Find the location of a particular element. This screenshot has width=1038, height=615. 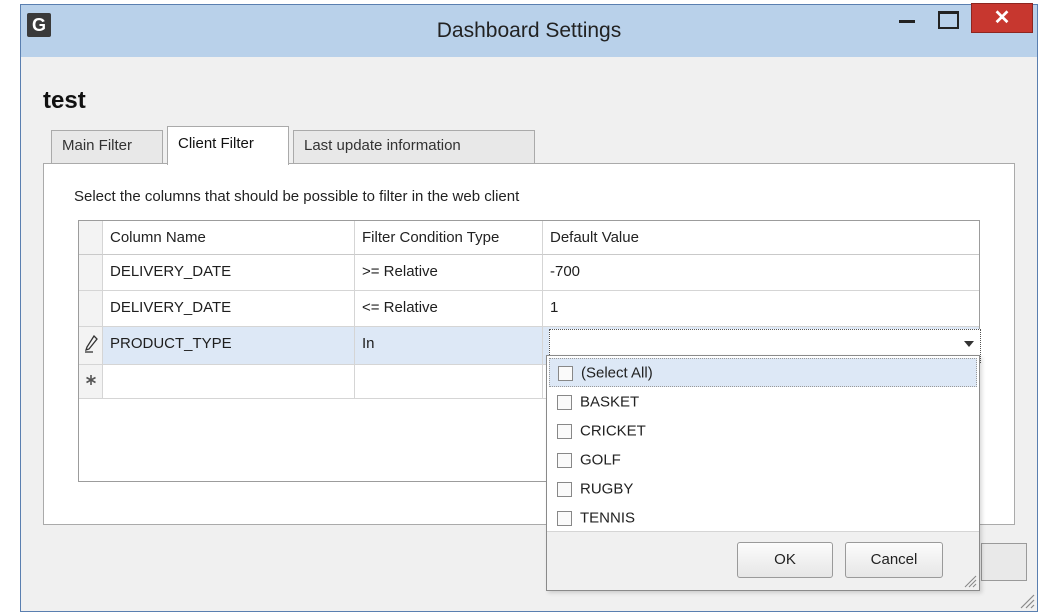

close-button: ✕ is located at coordinates (1002, 18).